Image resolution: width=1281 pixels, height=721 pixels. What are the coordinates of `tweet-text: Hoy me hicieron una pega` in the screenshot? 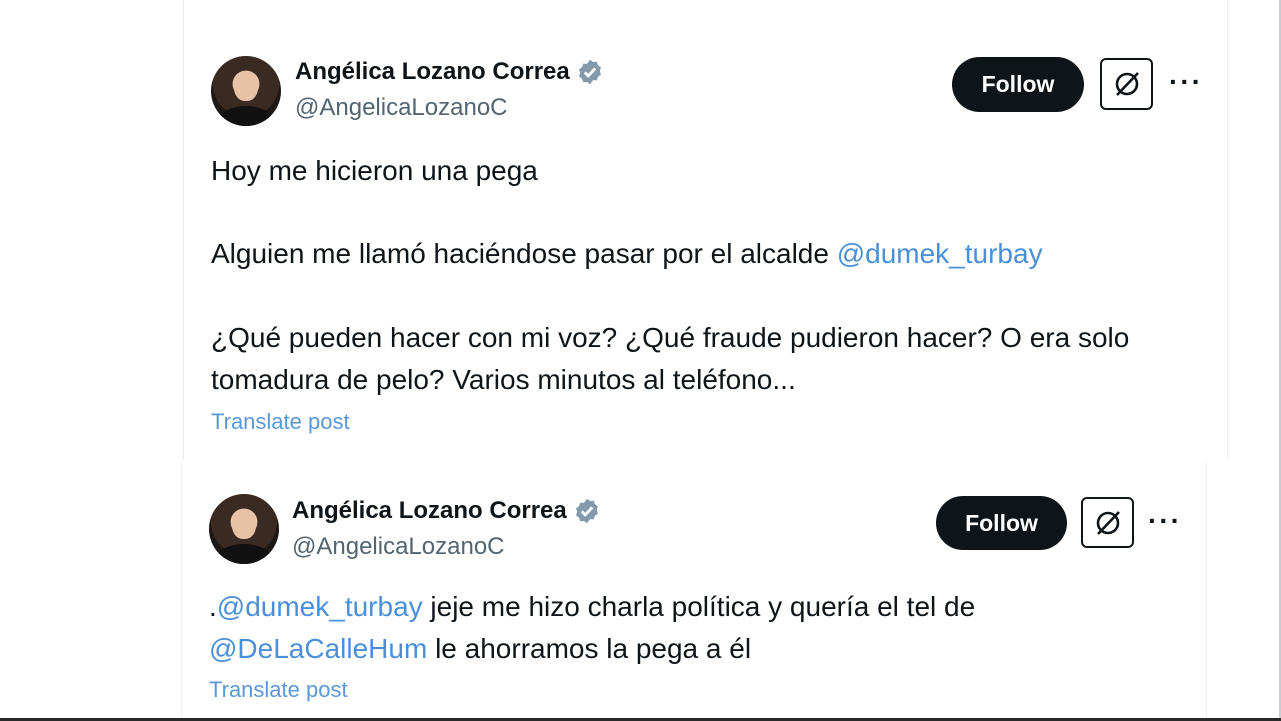 It's located at (374, 170).